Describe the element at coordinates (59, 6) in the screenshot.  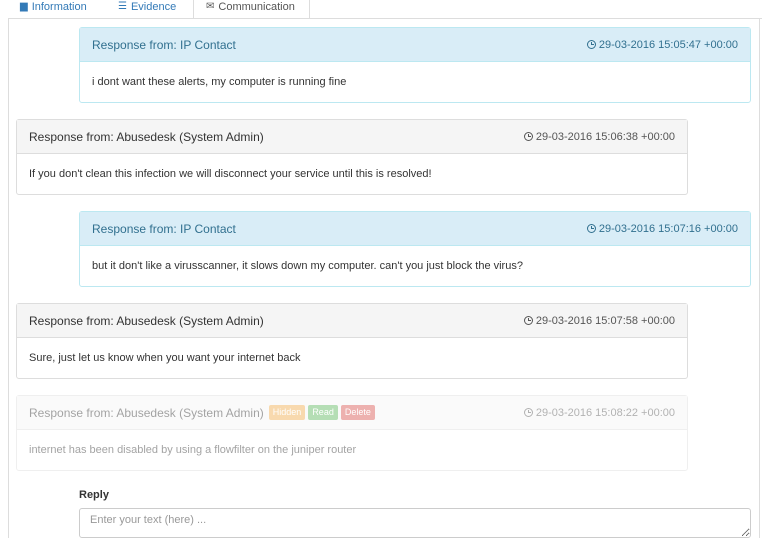
I see `tab-information-label: Information` at that location.